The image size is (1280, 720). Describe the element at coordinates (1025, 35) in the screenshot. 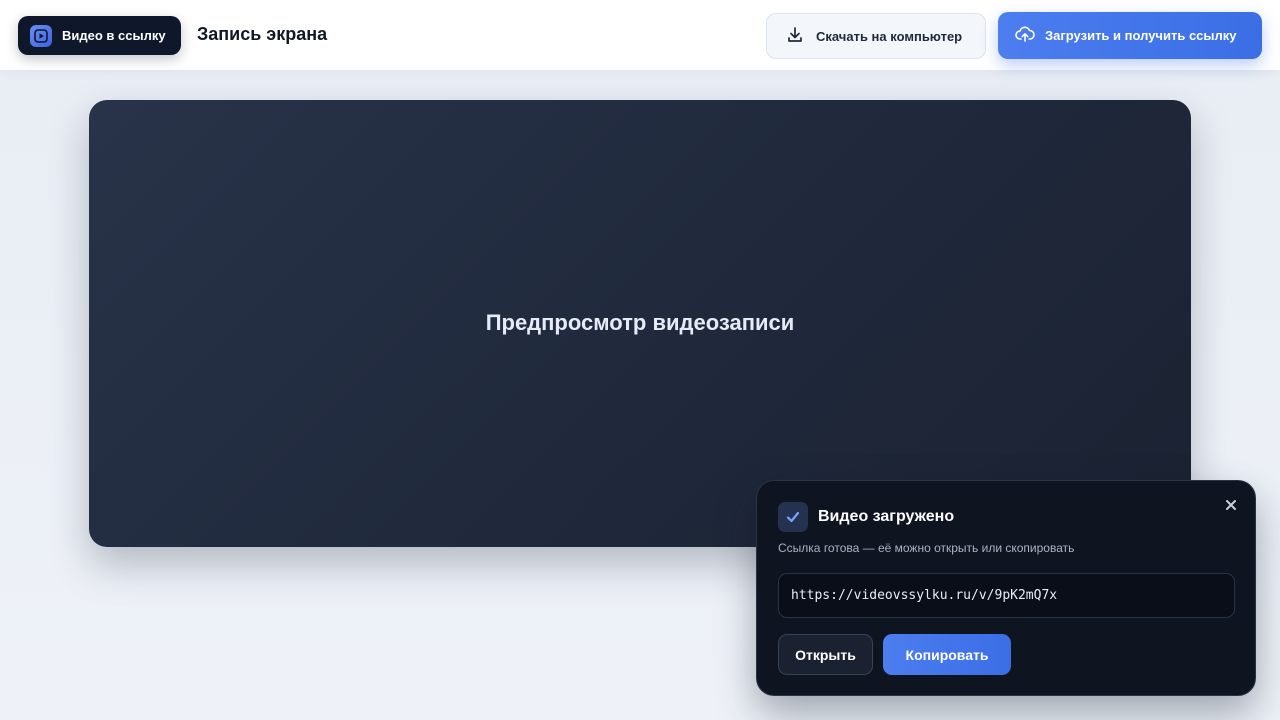

I see `cloud-upload-icon` at that location.